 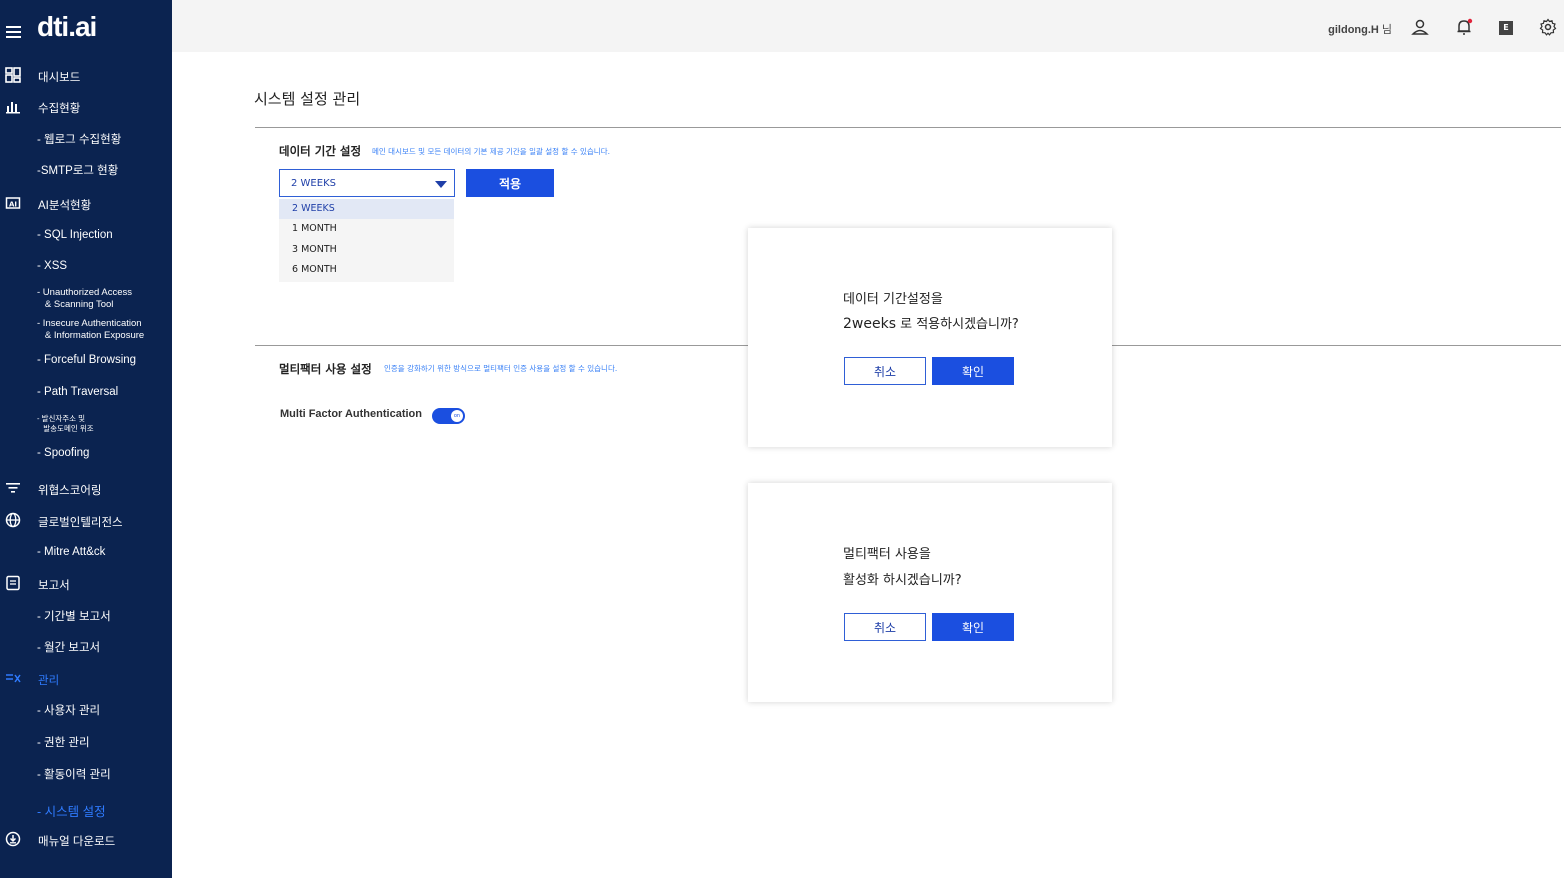 I want to click on title-divider, so click(x=908, y=127).